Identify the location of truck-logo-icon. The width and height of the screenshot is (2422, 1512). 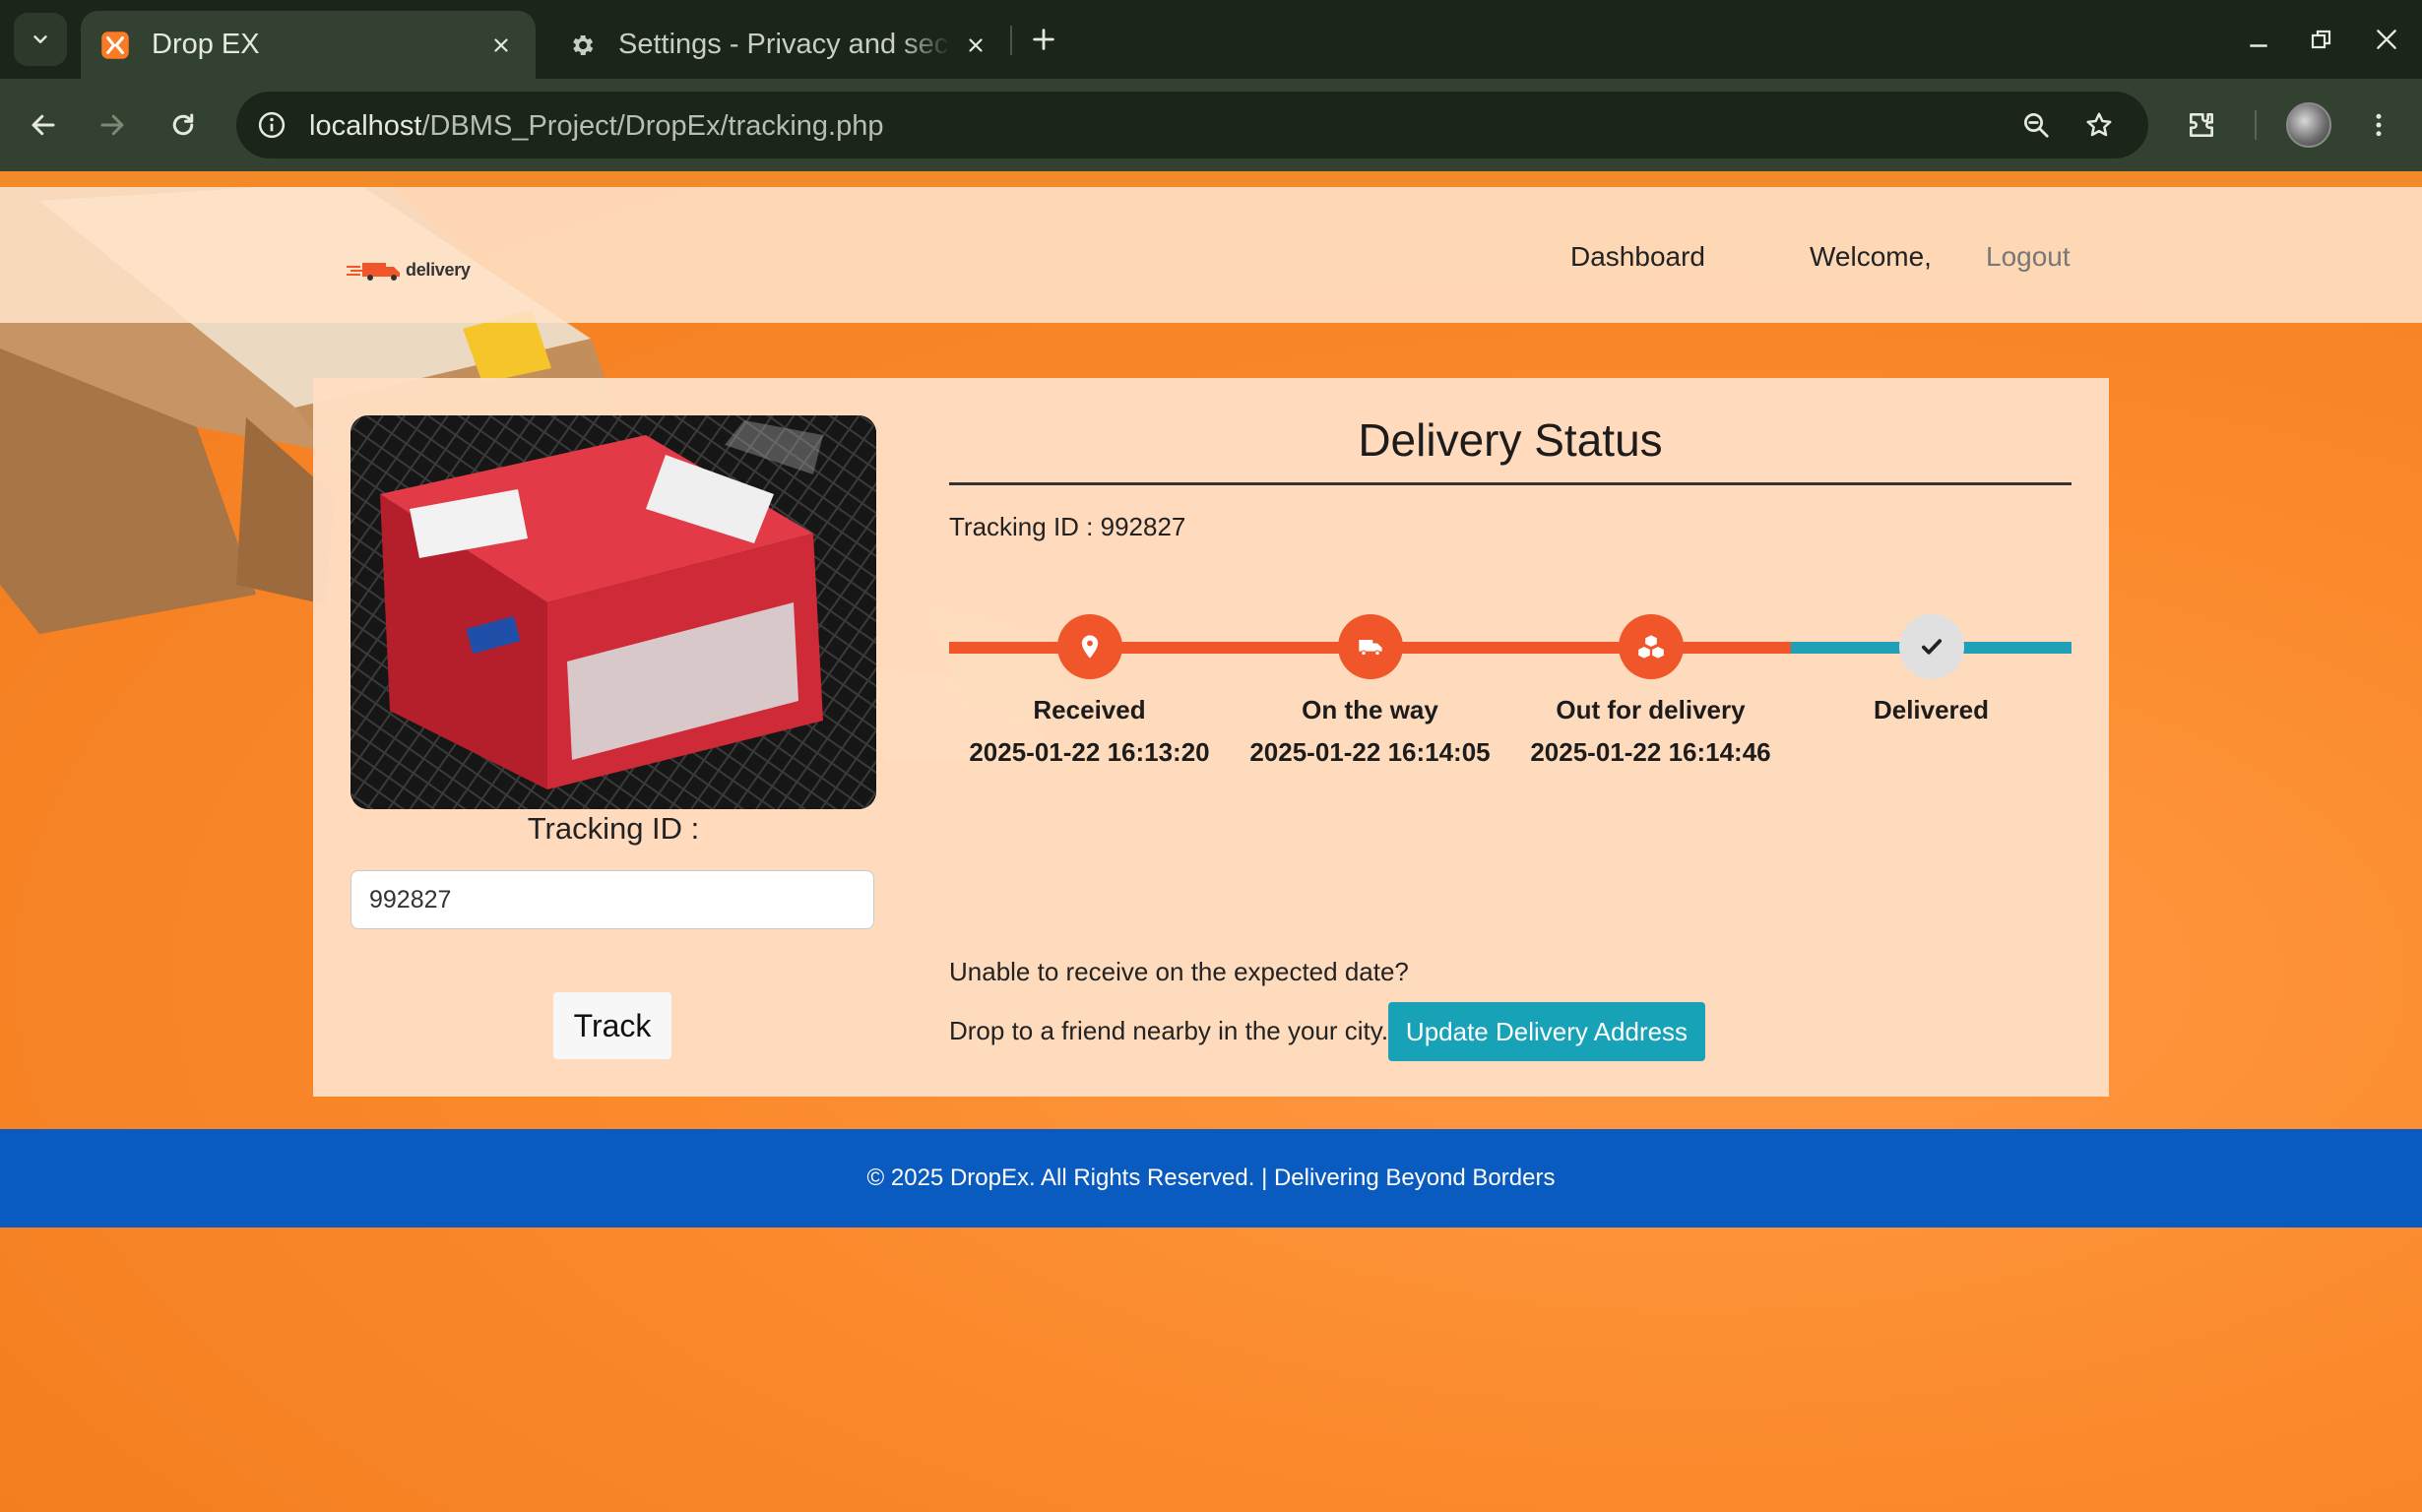
(373, 272).